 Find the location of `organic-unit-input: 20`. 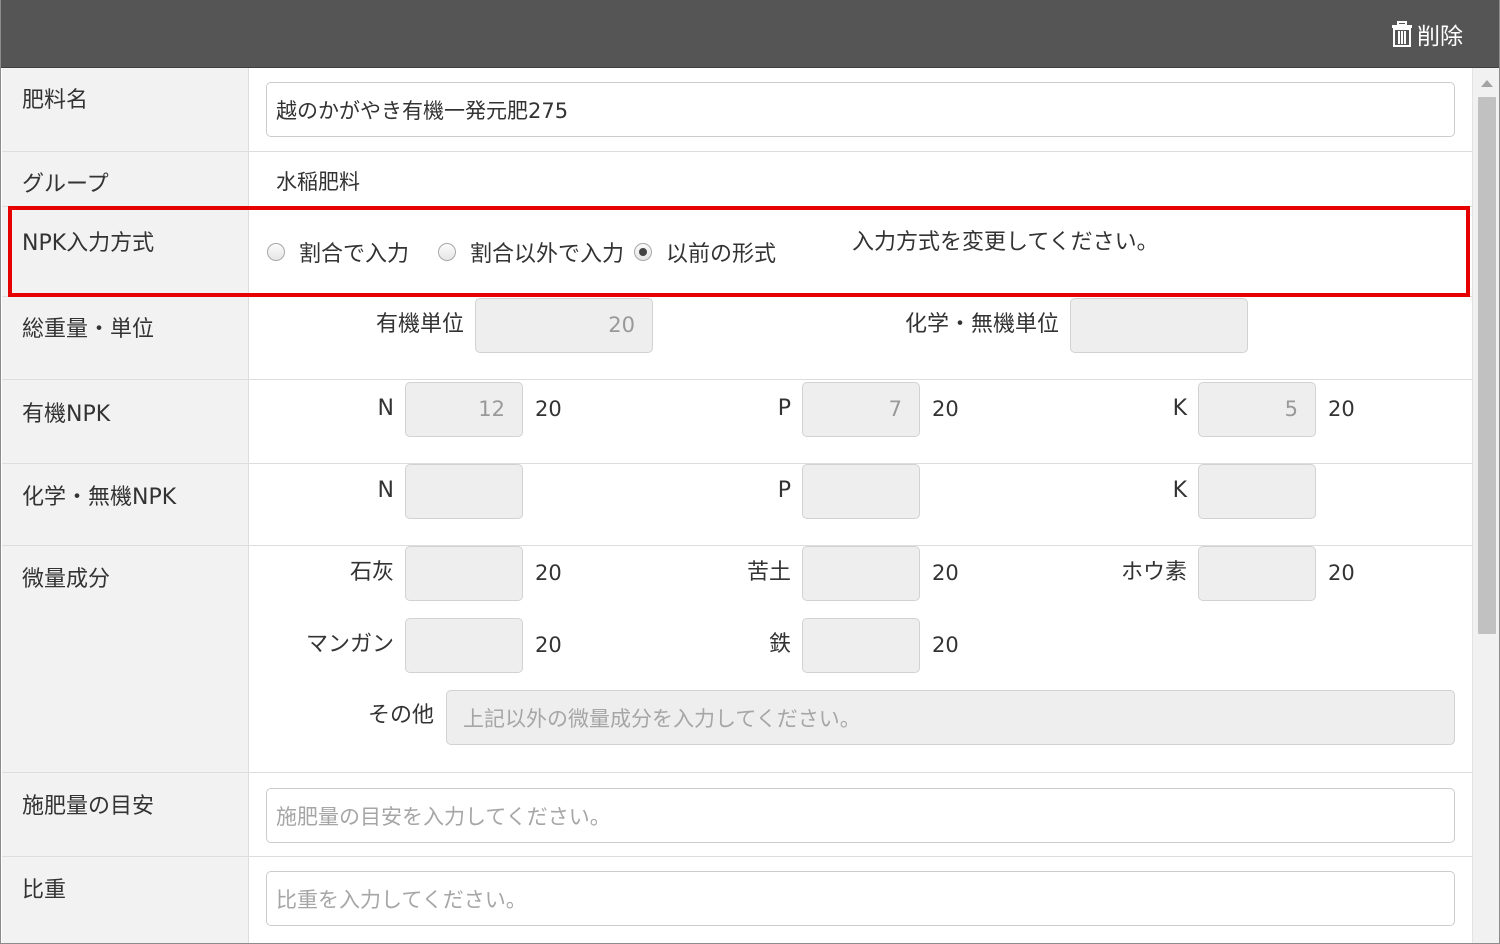

organic-unit-input: 20 is located at coordinates (564, 325).